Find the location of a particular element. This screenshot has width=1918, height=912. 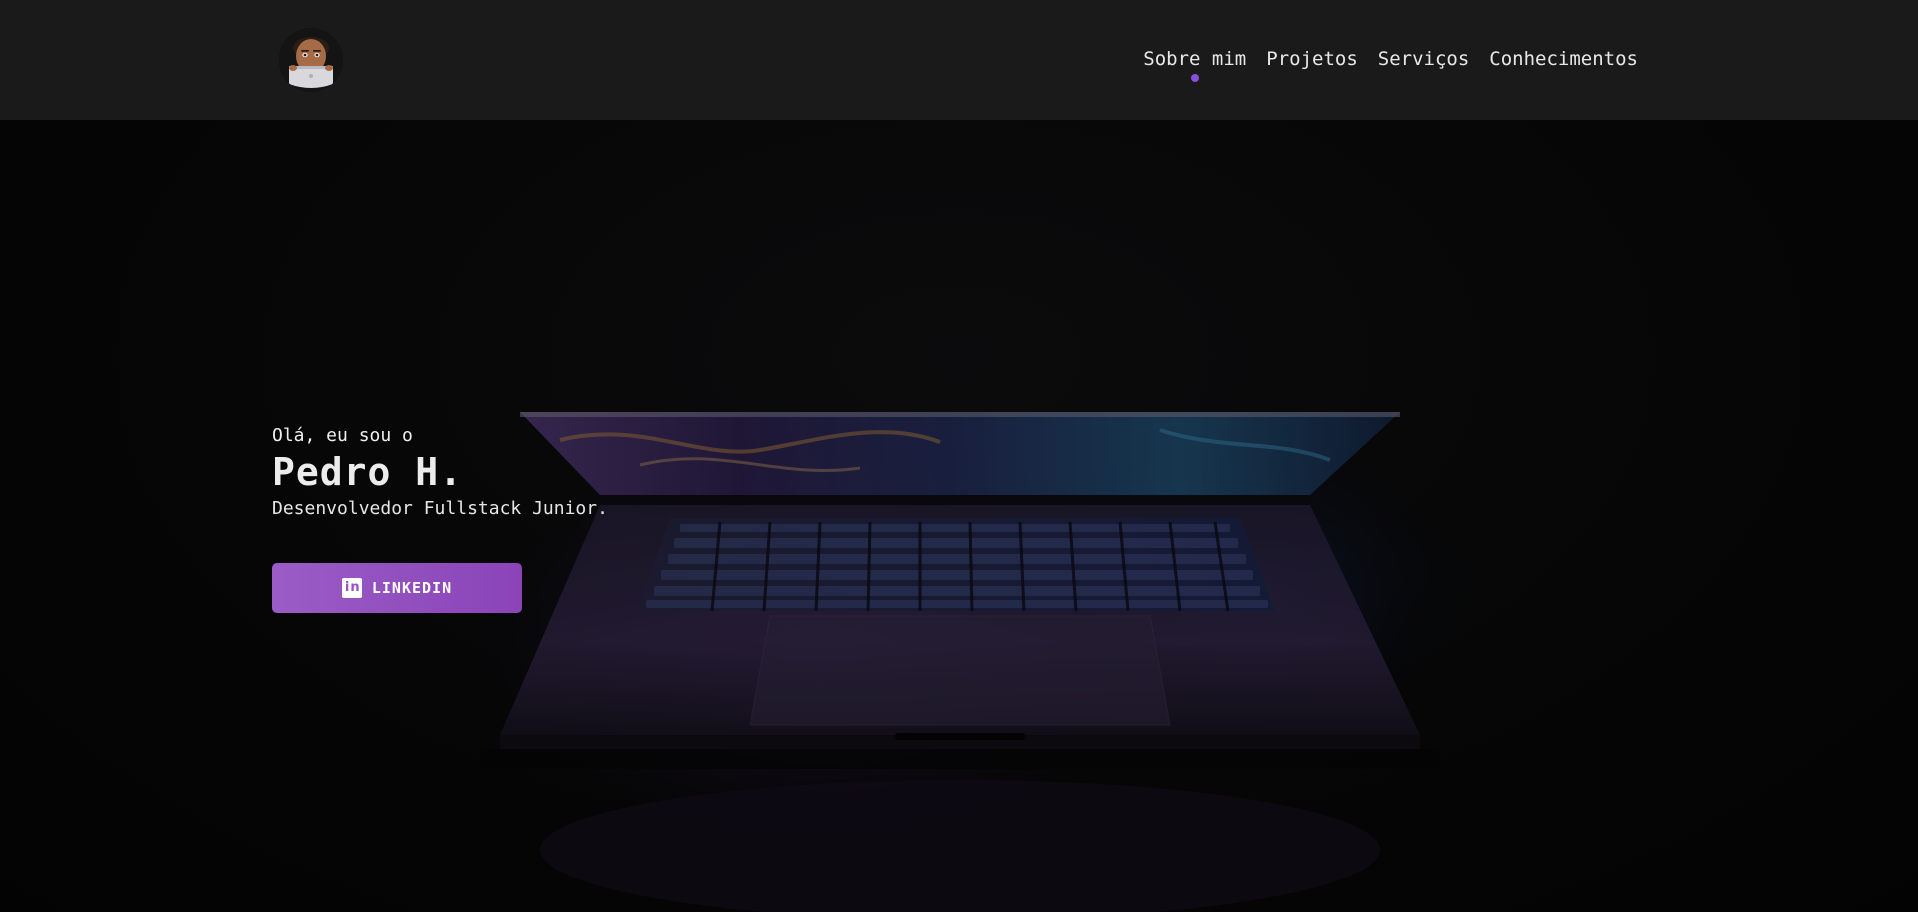

nav-item-projetos: Projetos is located at coordinates (1312, 59).